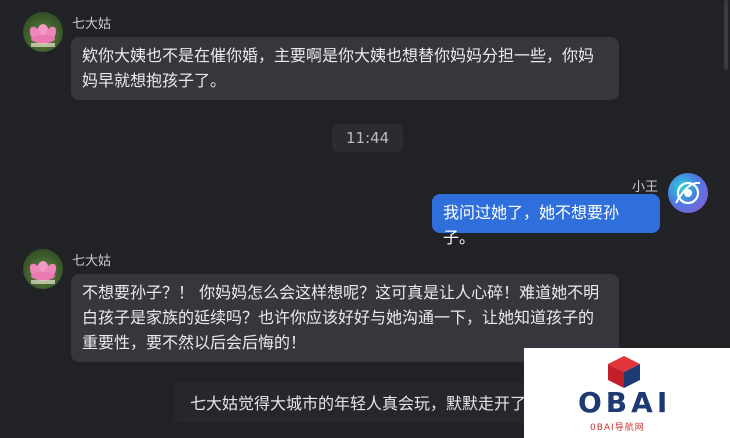 Image resolution: width=730 pixels, height=438 pixels. Describe the element at coordinates (624, 372) in the screenshot. I see `cube-logo-icon` at that location.